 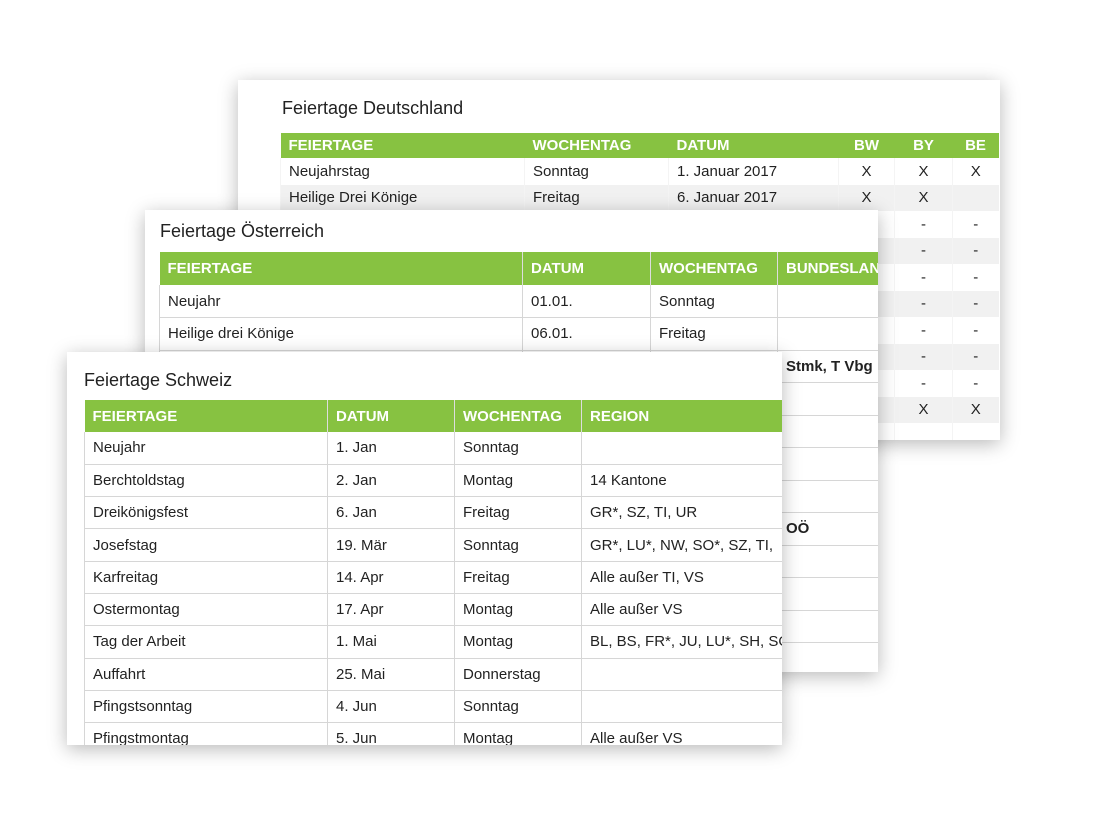 What do you see at coordinates (681, 642) in the screenshot?
I see `table-cell: BL, BS, FR*, JU, LU*, SH, SO` at bounding box center [681, 642].